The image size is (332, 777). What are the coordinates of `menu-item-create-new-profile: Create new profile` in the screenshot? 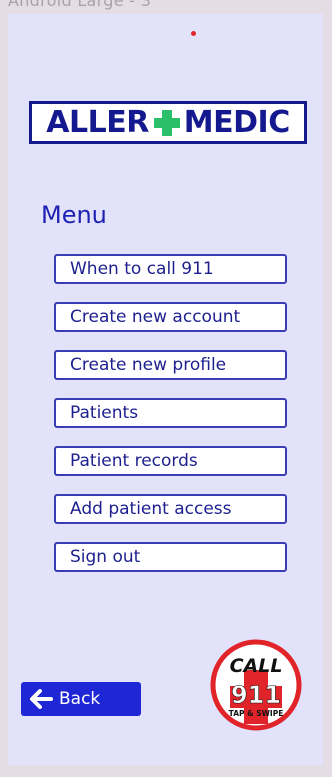 It's located at (170, 365).